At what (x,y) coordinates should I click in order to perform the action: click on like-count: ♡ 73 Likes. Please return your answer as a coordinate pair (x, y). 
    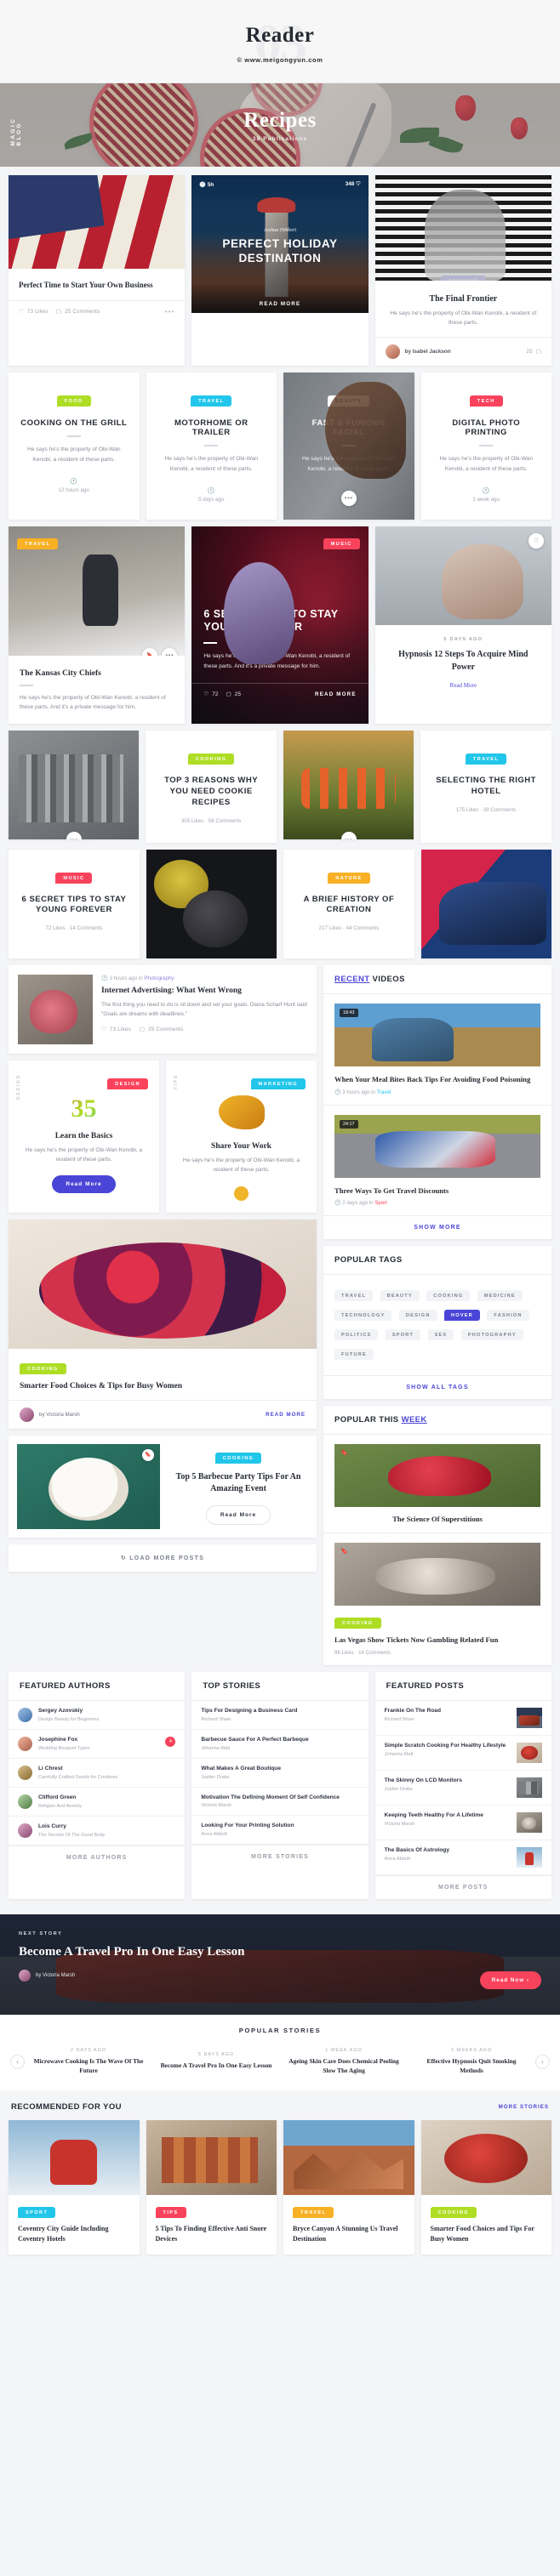
    Looking at the image, I should click on (116, 1029).